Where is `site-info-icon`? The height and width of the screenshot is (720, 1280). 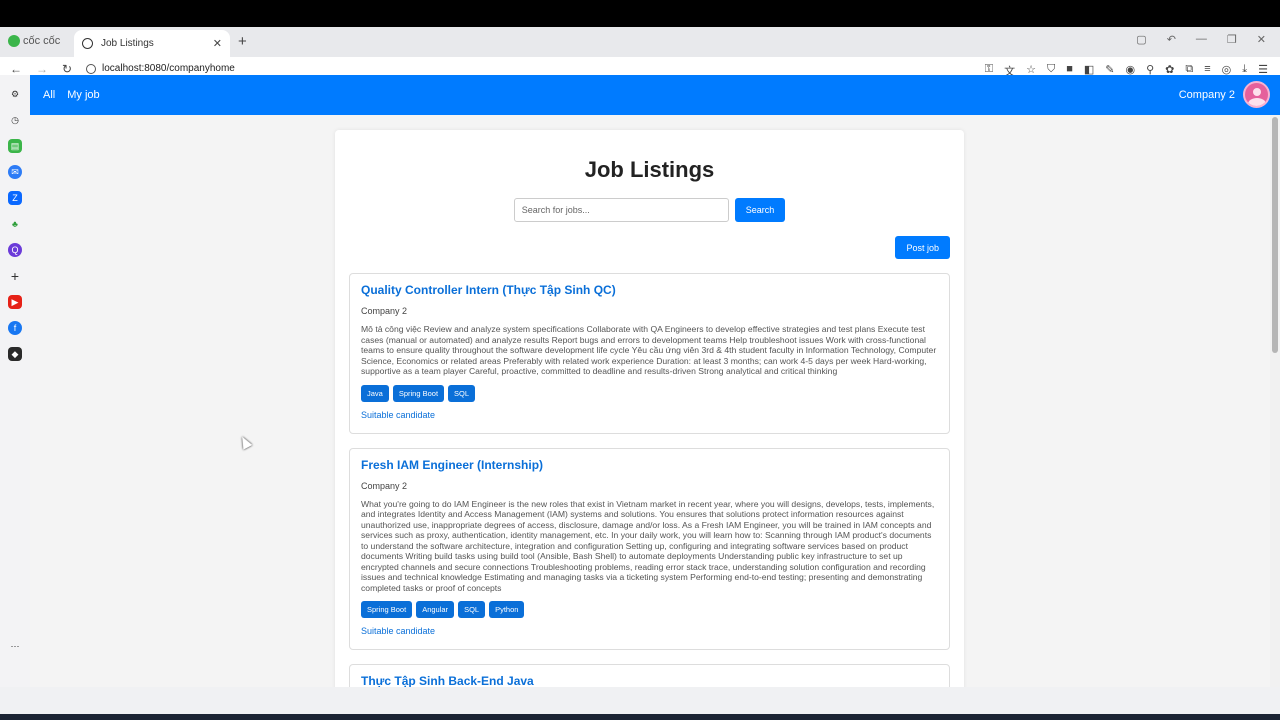 site-info-icon is located at coordinates (91, 68).